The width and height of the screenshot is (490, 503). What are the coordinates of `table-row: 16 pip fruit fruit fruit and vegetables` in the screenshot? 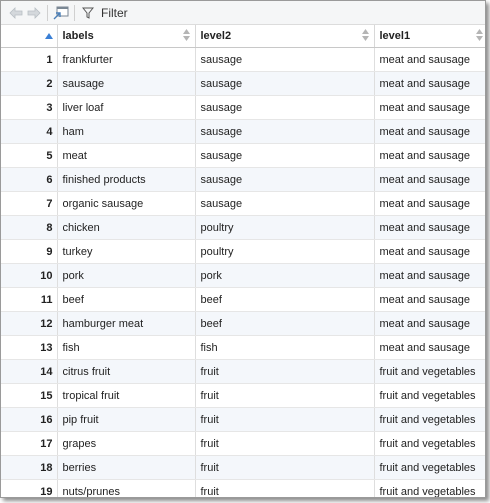 It's located at (243, 419).